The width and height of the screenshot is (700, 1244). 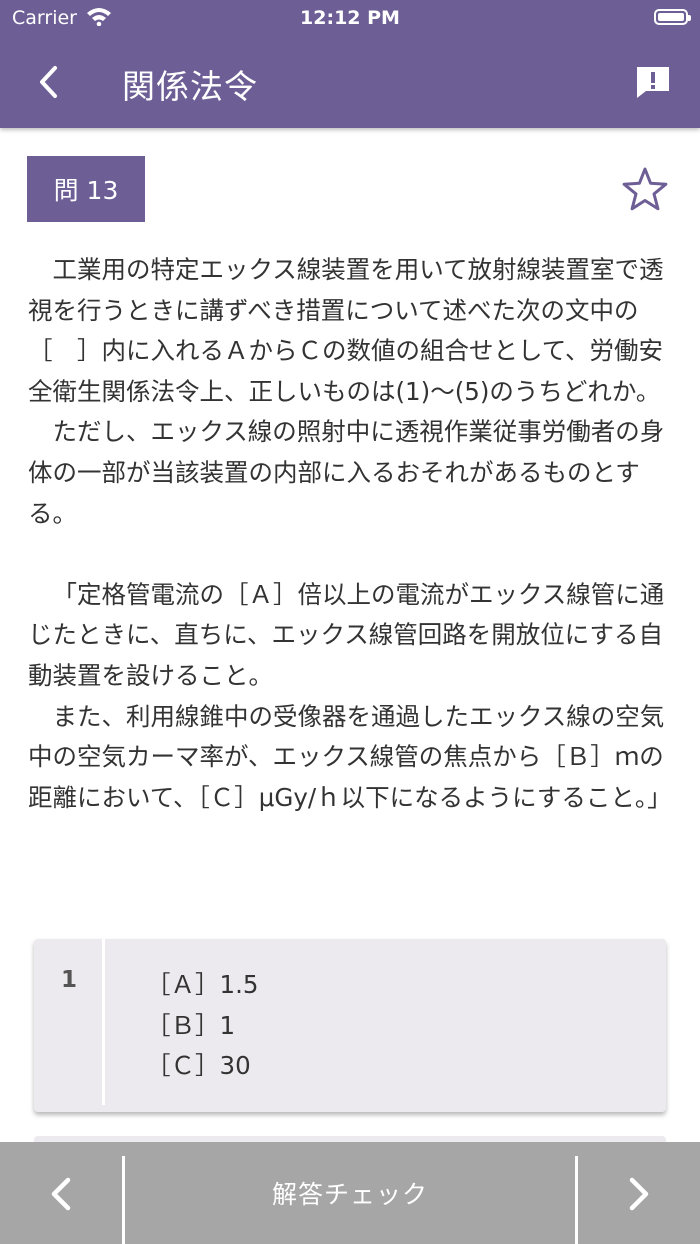 What do you see at coordinates (350, 1025) in the screenshot?
I see `choice-card-1: 1 ［Ａ］1.5 ［Ｂ］1 ［Ｃ］30` at bounding box center [350, 1025].